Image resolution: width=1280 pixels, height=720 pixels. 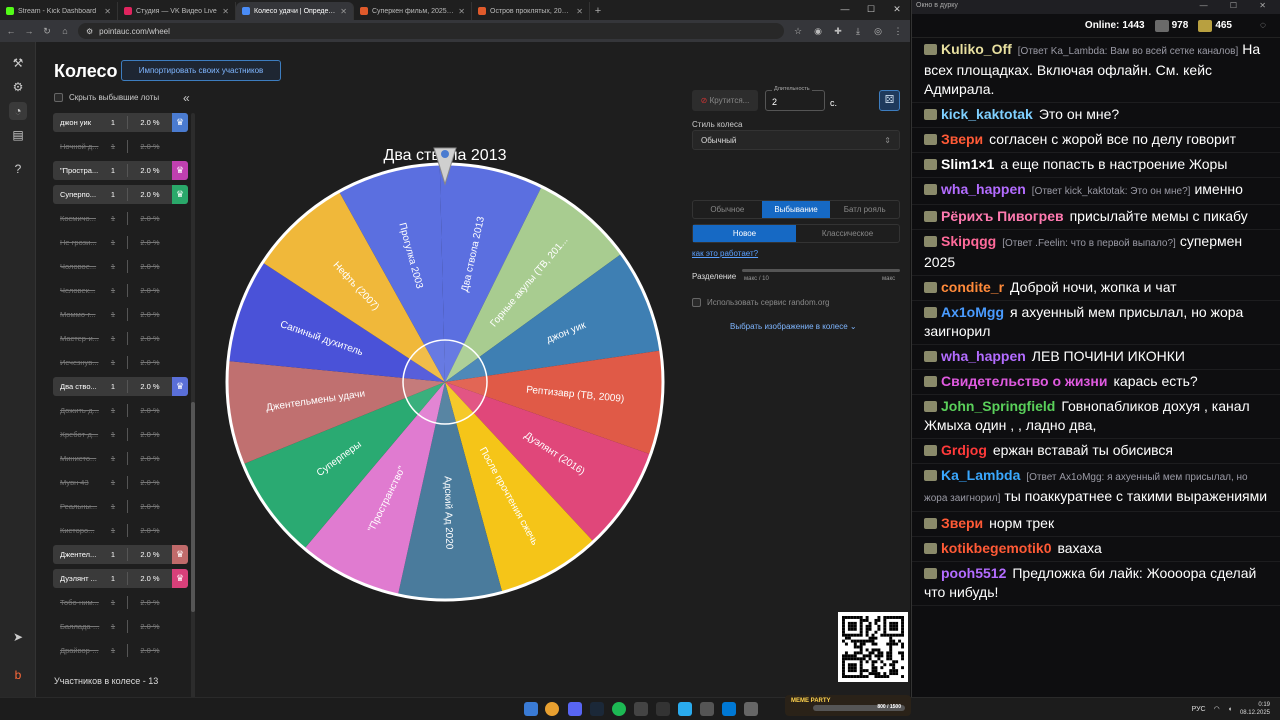 What do you see at coordinates (120, 314) in the screenshot?
I see `participant-row: Моммо-г... 1 2.0 %` at bounding box center [120, 314].